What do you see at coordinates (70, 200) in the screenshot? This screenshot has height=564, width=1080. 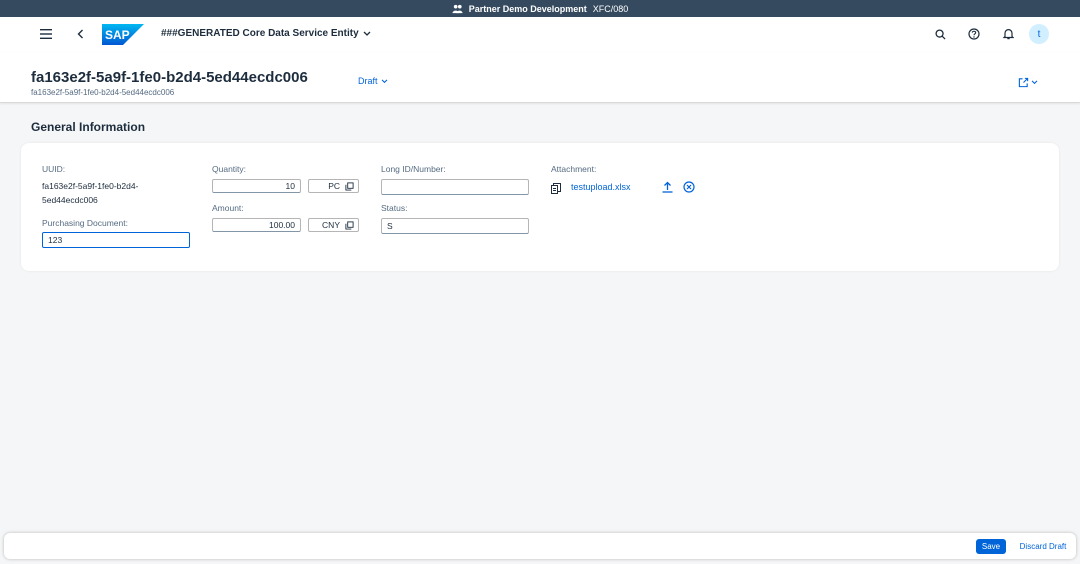 I see `uuid-value-line2: 5ed44ecdc006` at bounding box center [70, 200].